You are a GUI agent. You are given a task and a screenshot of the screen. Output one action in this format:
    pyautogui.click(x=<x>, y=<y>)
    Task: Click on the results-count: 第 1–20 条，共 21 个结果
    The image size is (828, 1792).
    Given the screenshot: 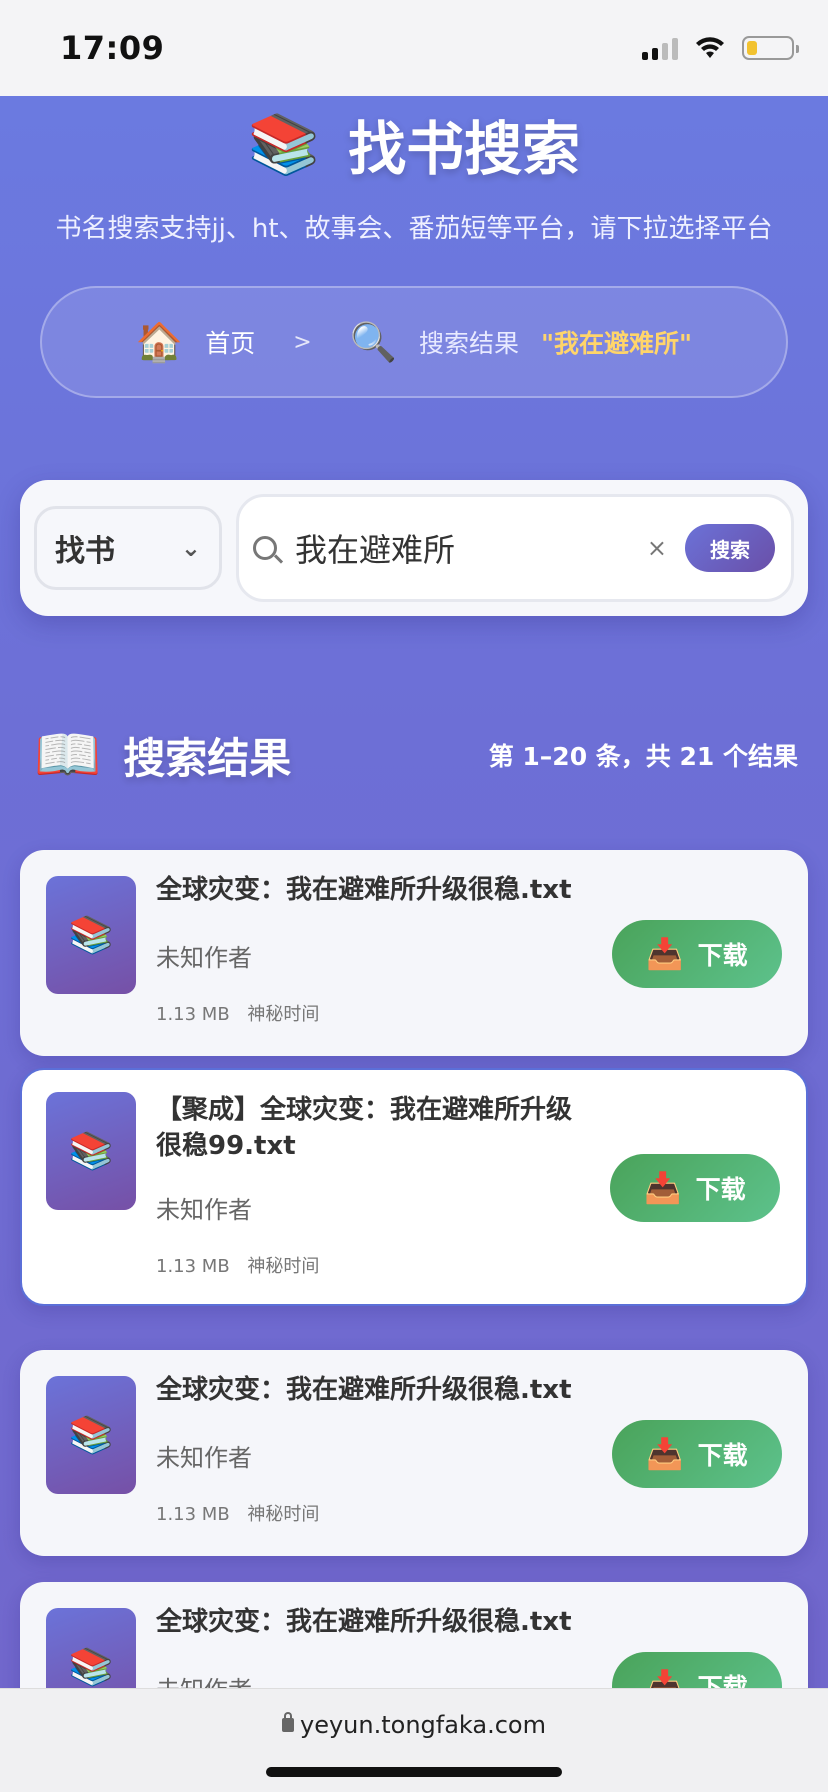 What is the action you would take?
    pyautogui.click(x=643, y=756)
    